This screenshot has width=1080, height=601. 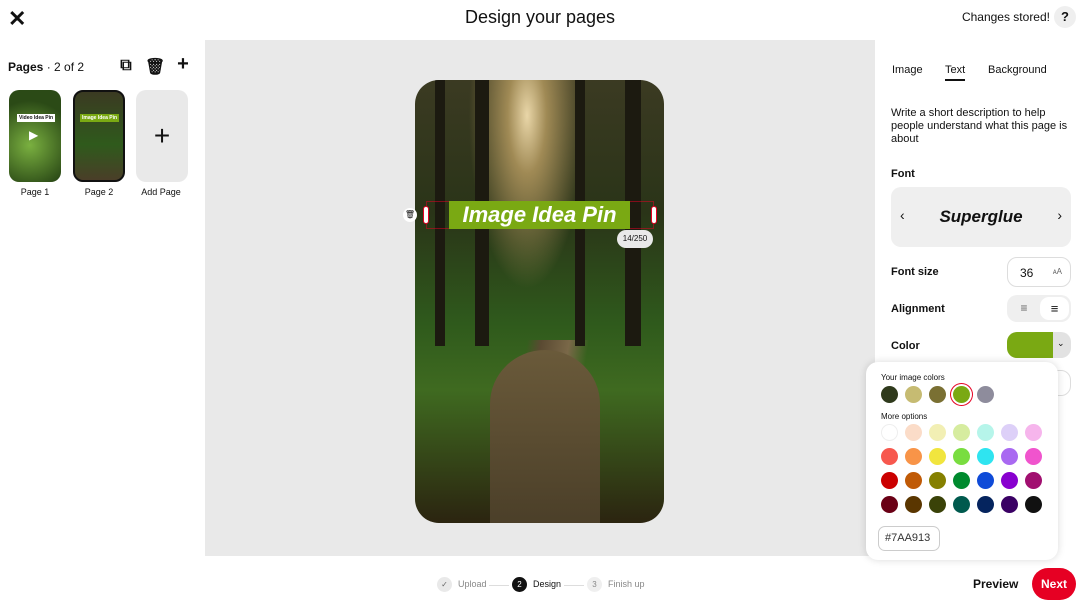 What do you see at coordinates (472, 584) in the screenshot?
I see `step-upload: Upload` at bounding box center [472, 584].